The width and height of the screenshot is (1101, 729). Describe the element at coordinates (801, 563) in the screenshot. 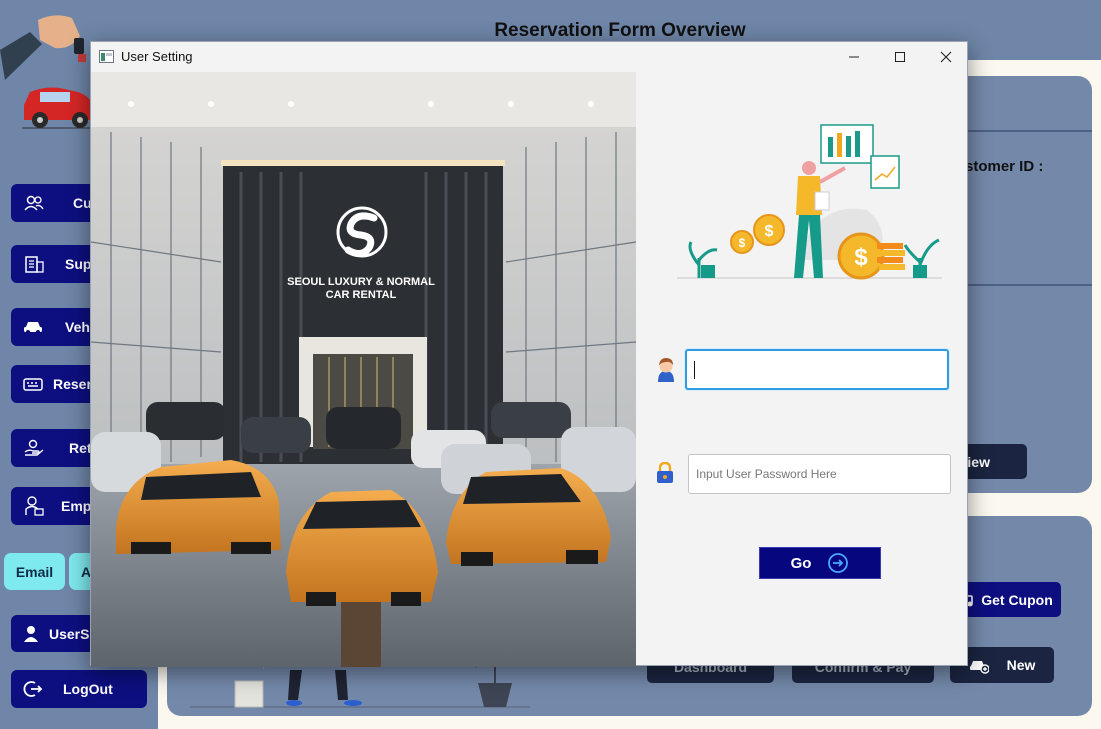

I see `go-label: Go` at that location.